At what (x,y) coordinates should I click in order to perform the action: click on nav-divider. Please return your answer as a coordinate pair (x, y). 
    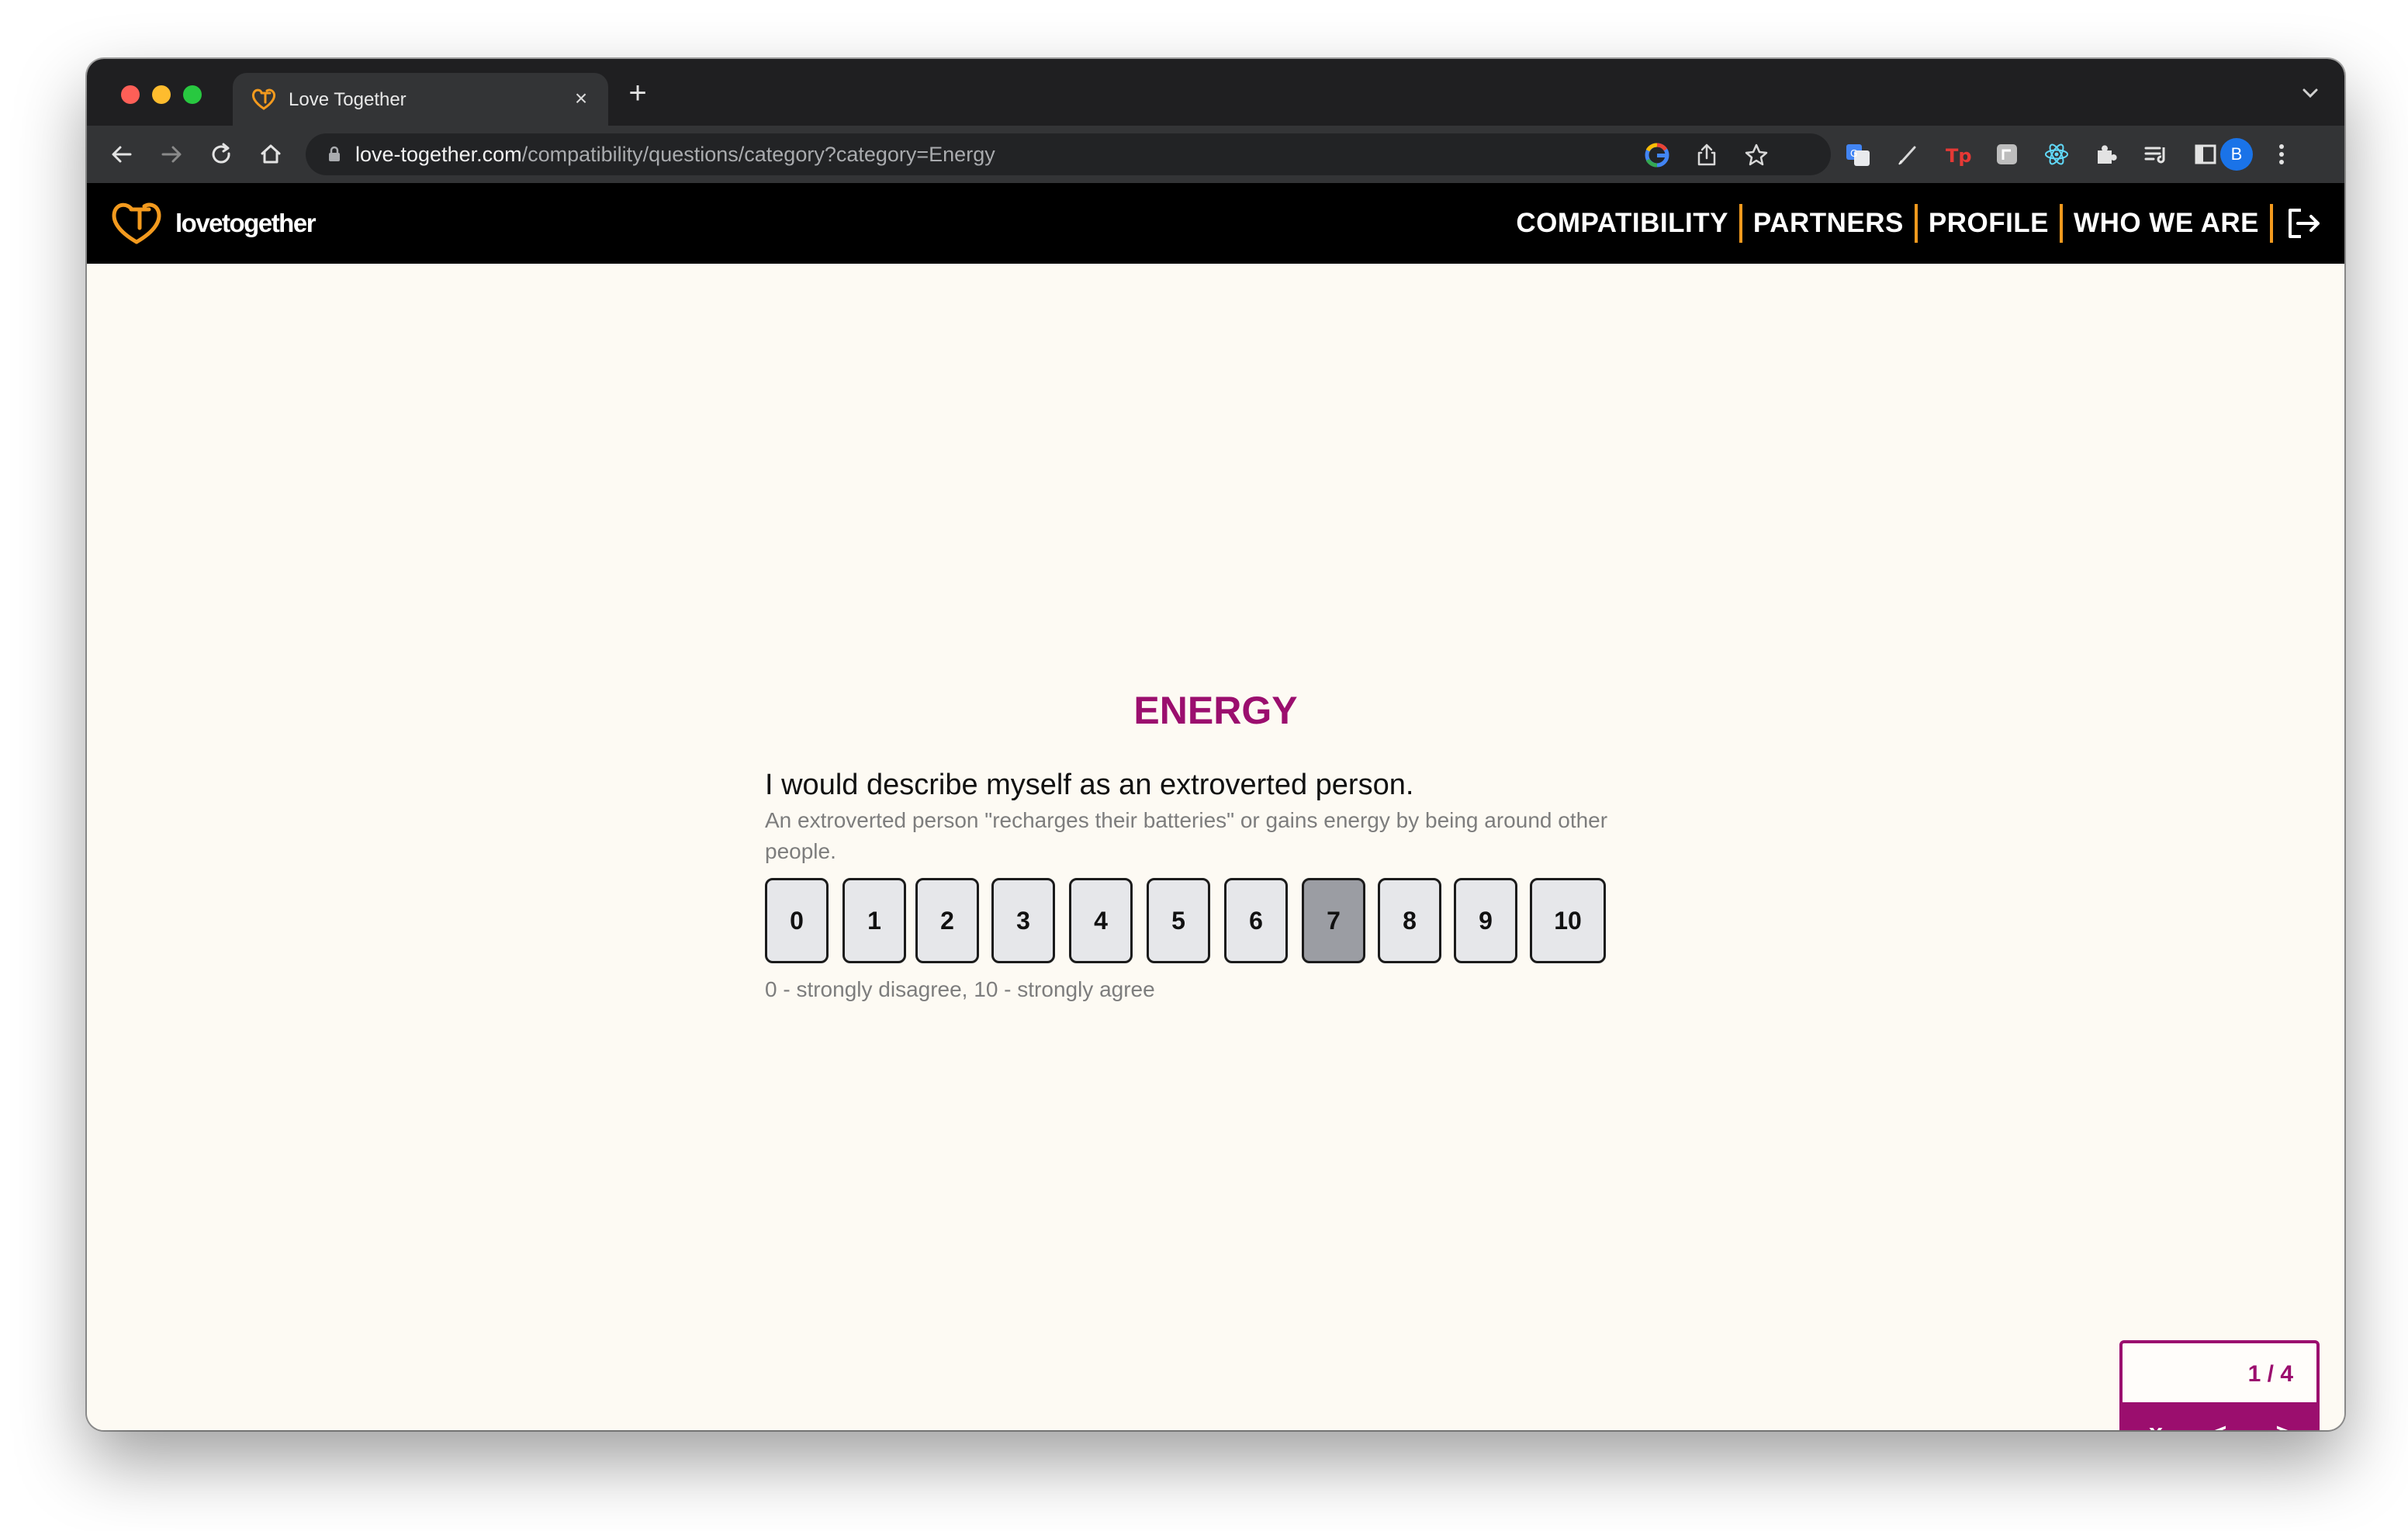
    Looking at the image, I should click on (2271, 223).